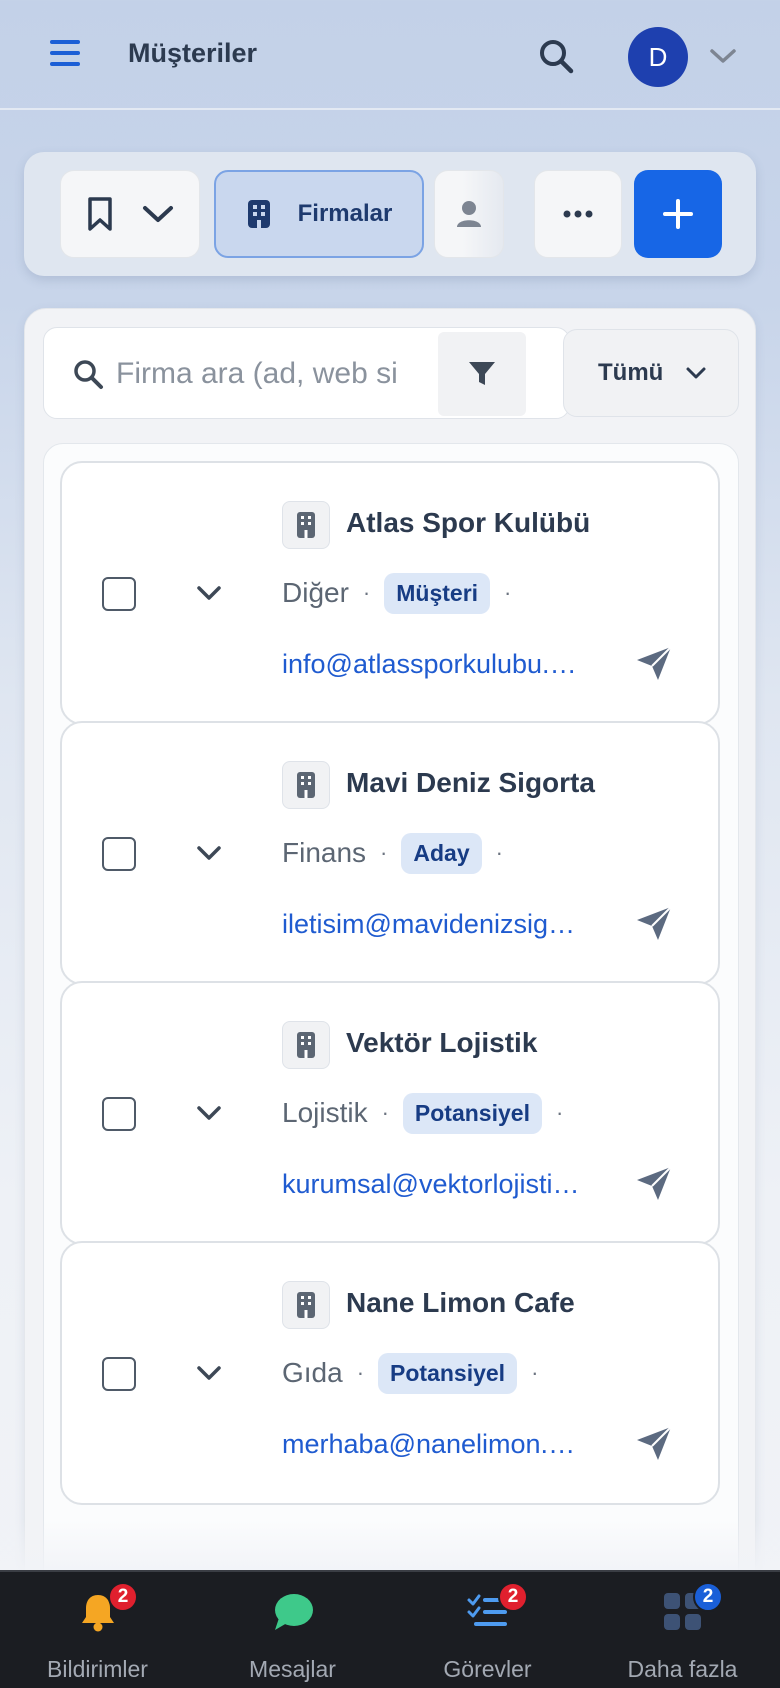 The width and height of the screenshot is (780, 1688). I want to click on scroll-fade, so click(390, 1545).